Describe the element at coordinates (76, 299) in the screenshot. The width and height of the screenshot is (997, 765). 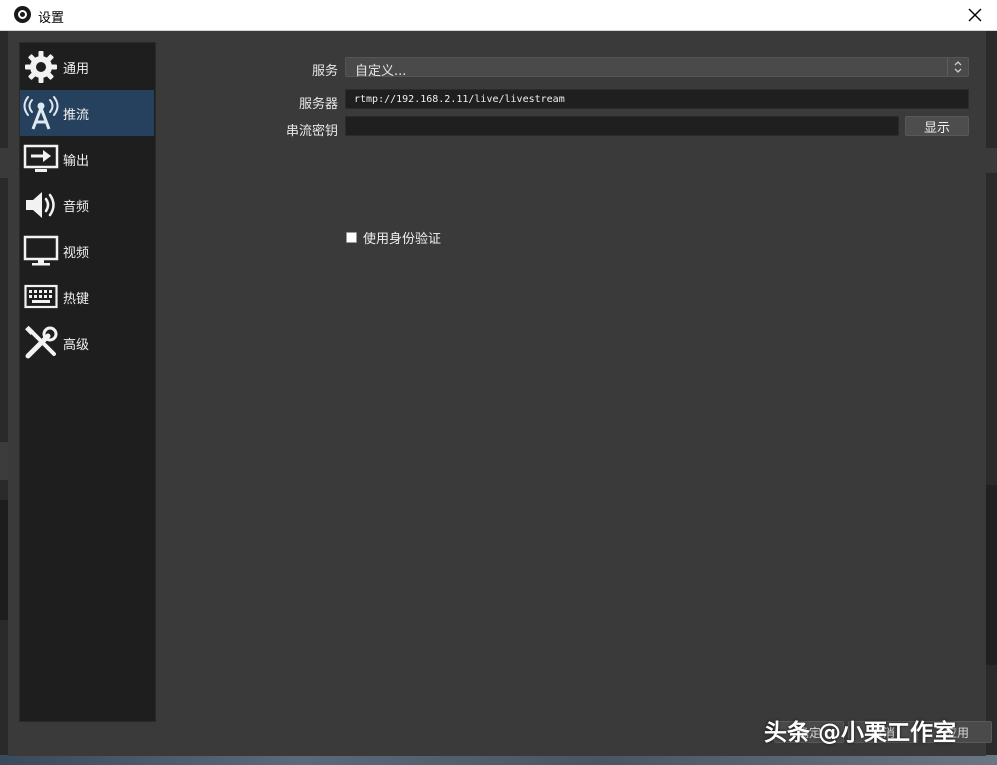
I see `sidebar-item-label: 热键` at that location.